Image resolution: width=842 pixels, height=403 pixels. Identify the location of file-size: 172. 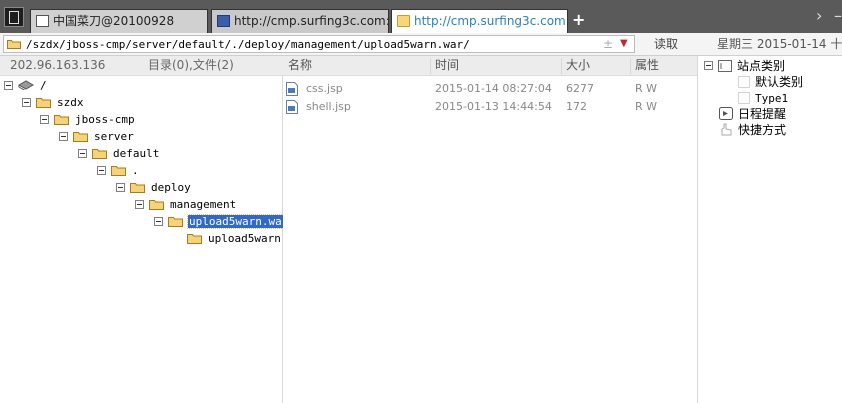
(576, 106).